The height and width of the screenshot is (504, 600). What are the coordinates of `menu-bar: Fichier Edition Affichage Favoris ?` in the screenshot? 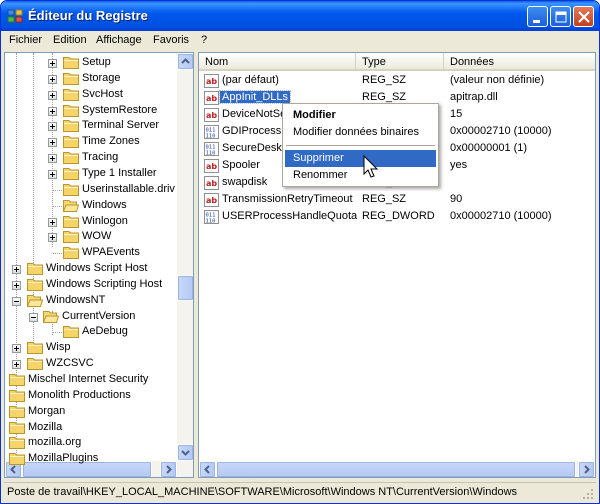 It's located at (300, 40).